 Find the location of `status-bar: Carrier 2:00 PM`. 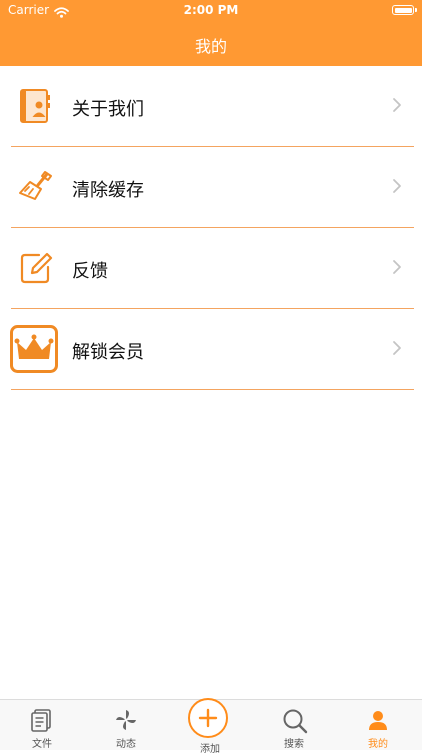

status-bar: Carrier 2:00 PM is located at coordinates (211, 11).